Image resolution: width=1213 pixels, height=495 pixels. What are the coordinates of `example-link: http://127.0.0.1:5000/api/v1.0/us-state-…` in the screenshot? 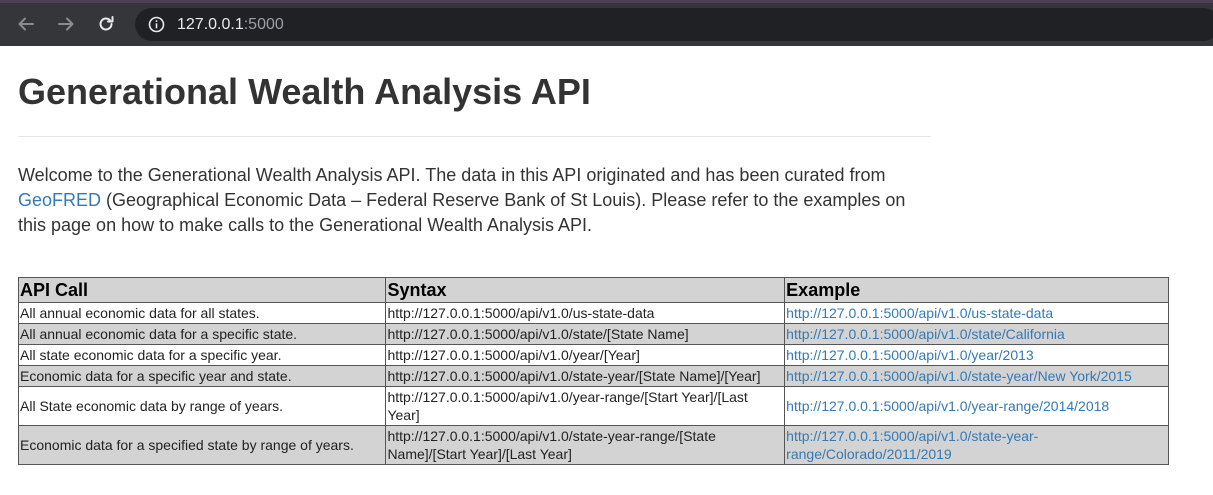 It's located at (919, 313).